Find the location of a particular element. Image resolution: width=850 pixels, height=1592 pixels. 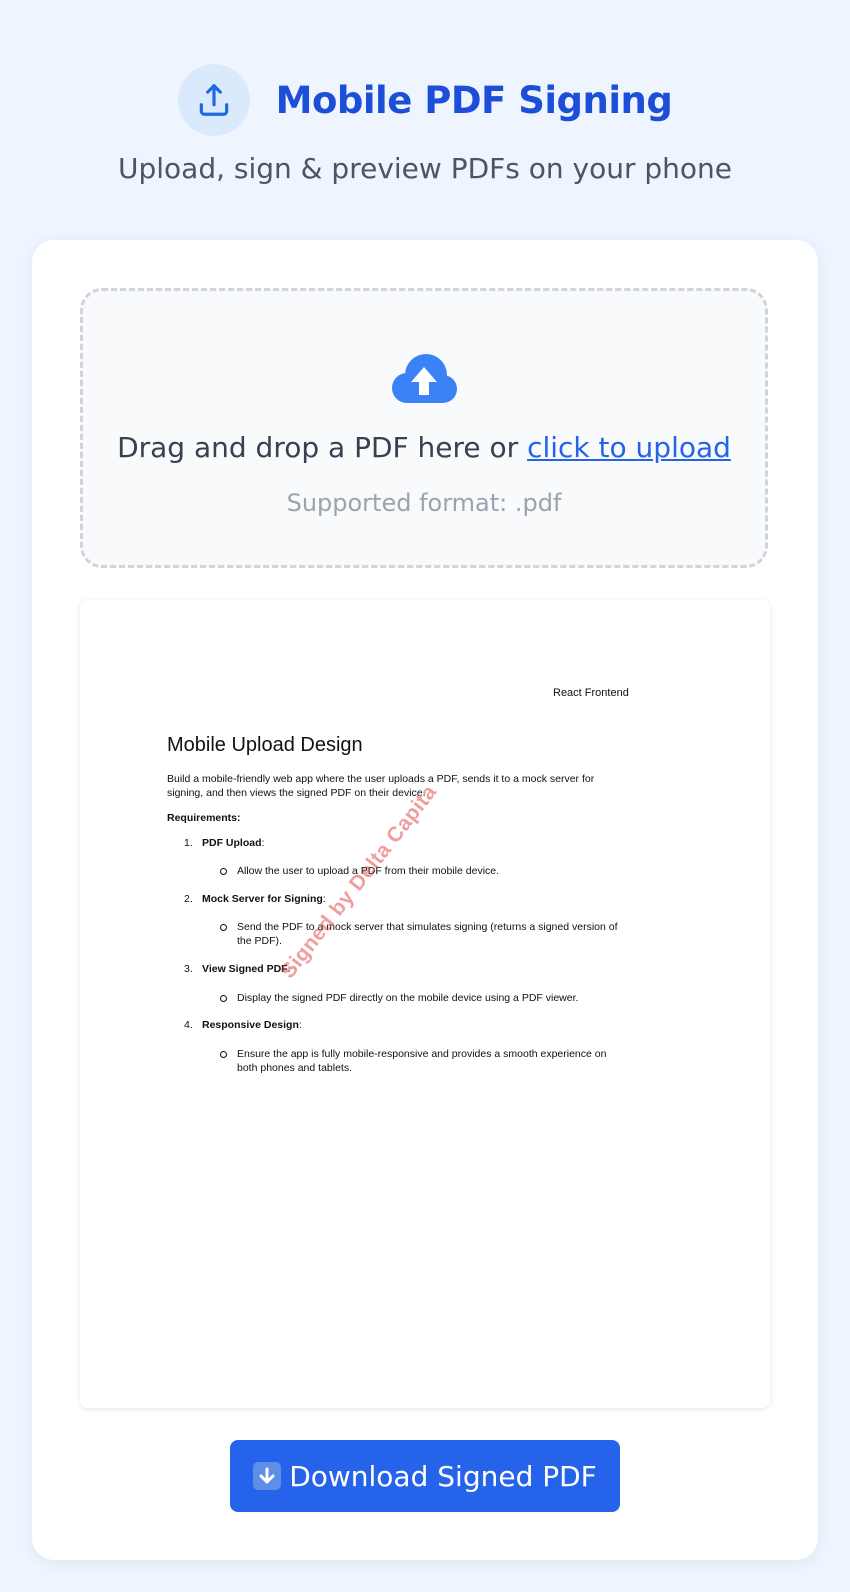

pdf-requirement-item: 2. Mock Server for Signing: is located at coordinates (255, 899).